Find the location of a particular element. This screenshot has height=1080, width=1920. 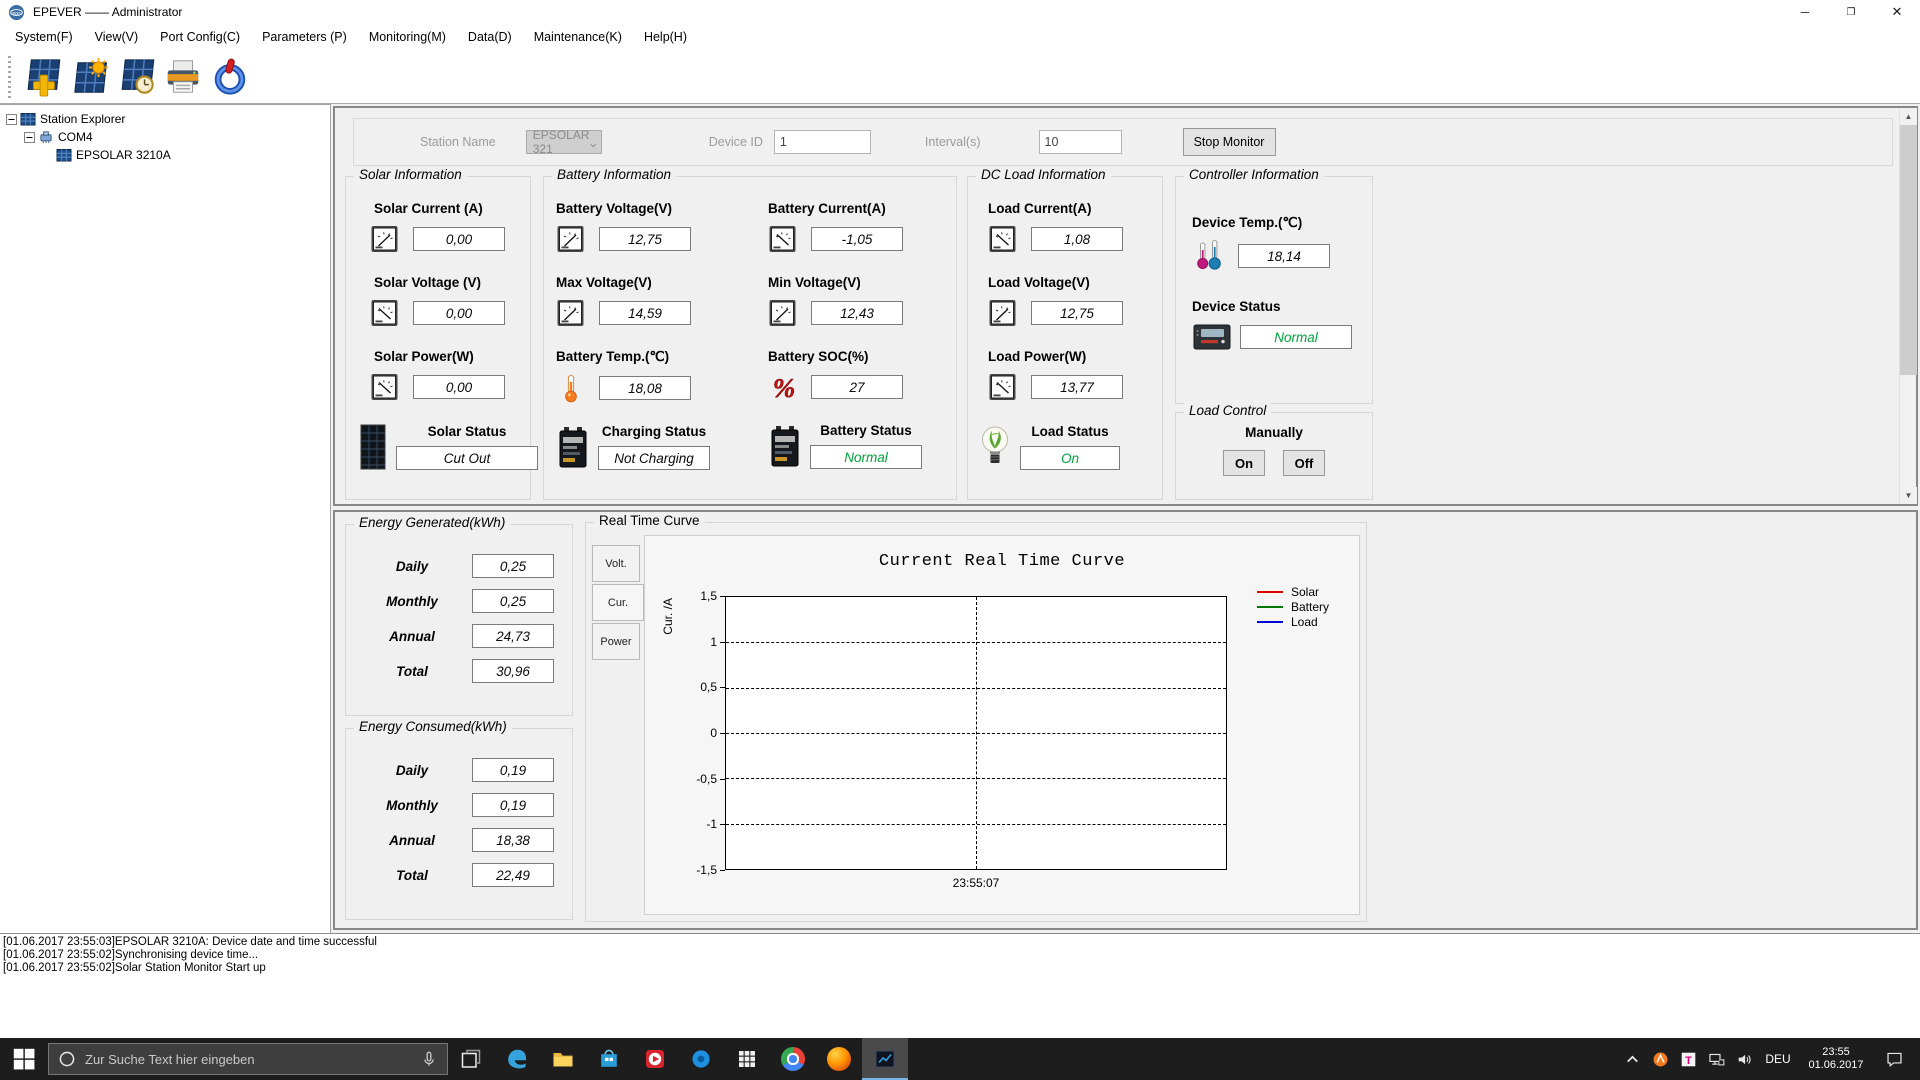

solar-power-label: Solar Power(W) is located at coordinates (424, 356).